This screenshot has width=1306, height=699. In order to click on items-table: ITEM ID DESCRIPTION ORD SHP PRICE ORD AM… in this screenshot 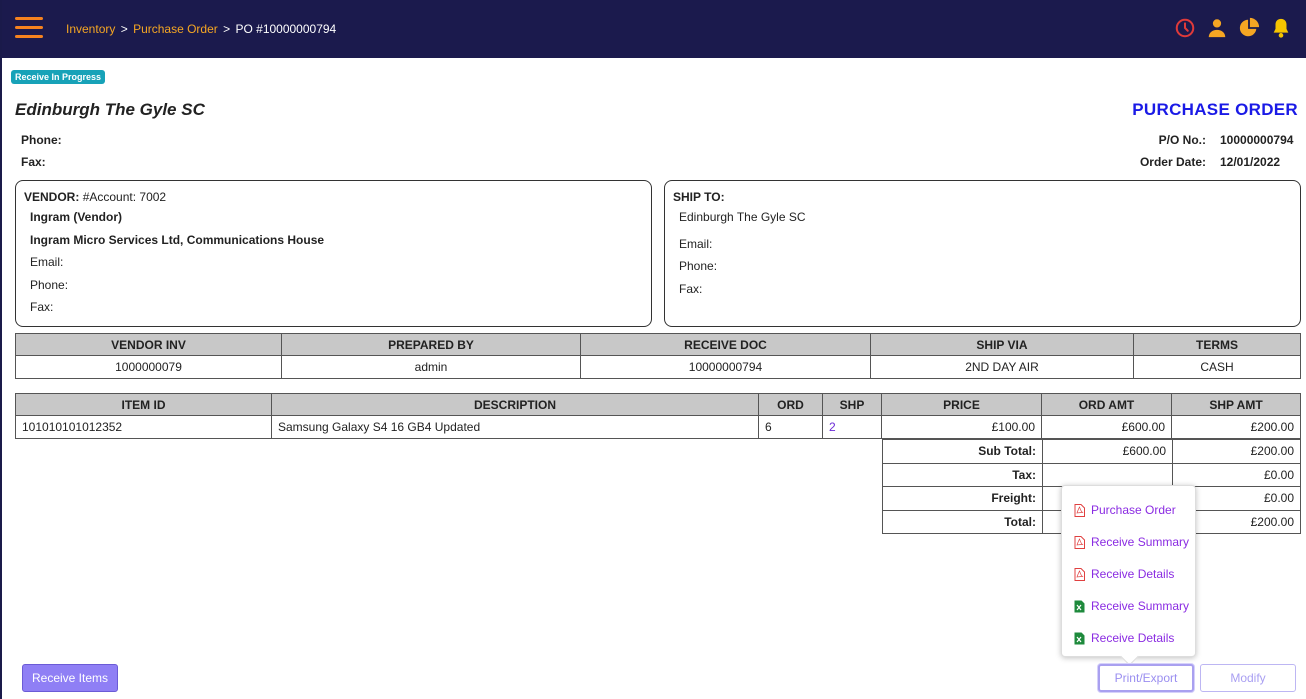, I will do `click(658, 416)`.